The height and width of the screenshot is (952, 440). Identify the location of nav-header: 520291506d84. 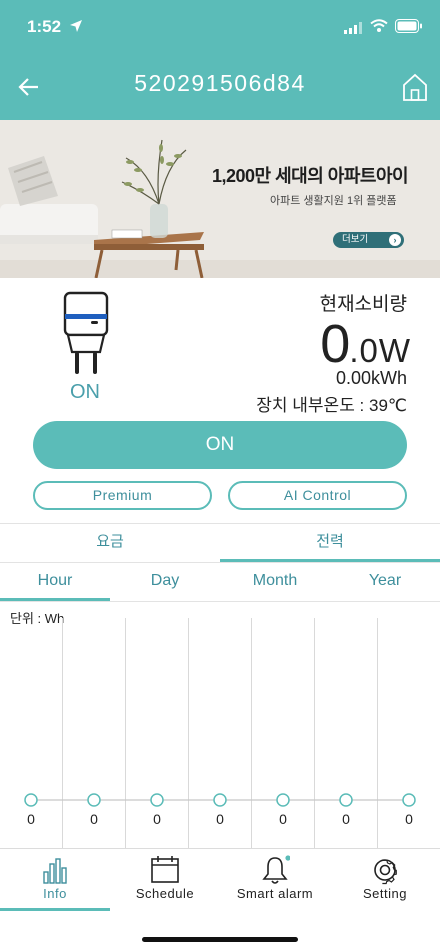
(220, 87).